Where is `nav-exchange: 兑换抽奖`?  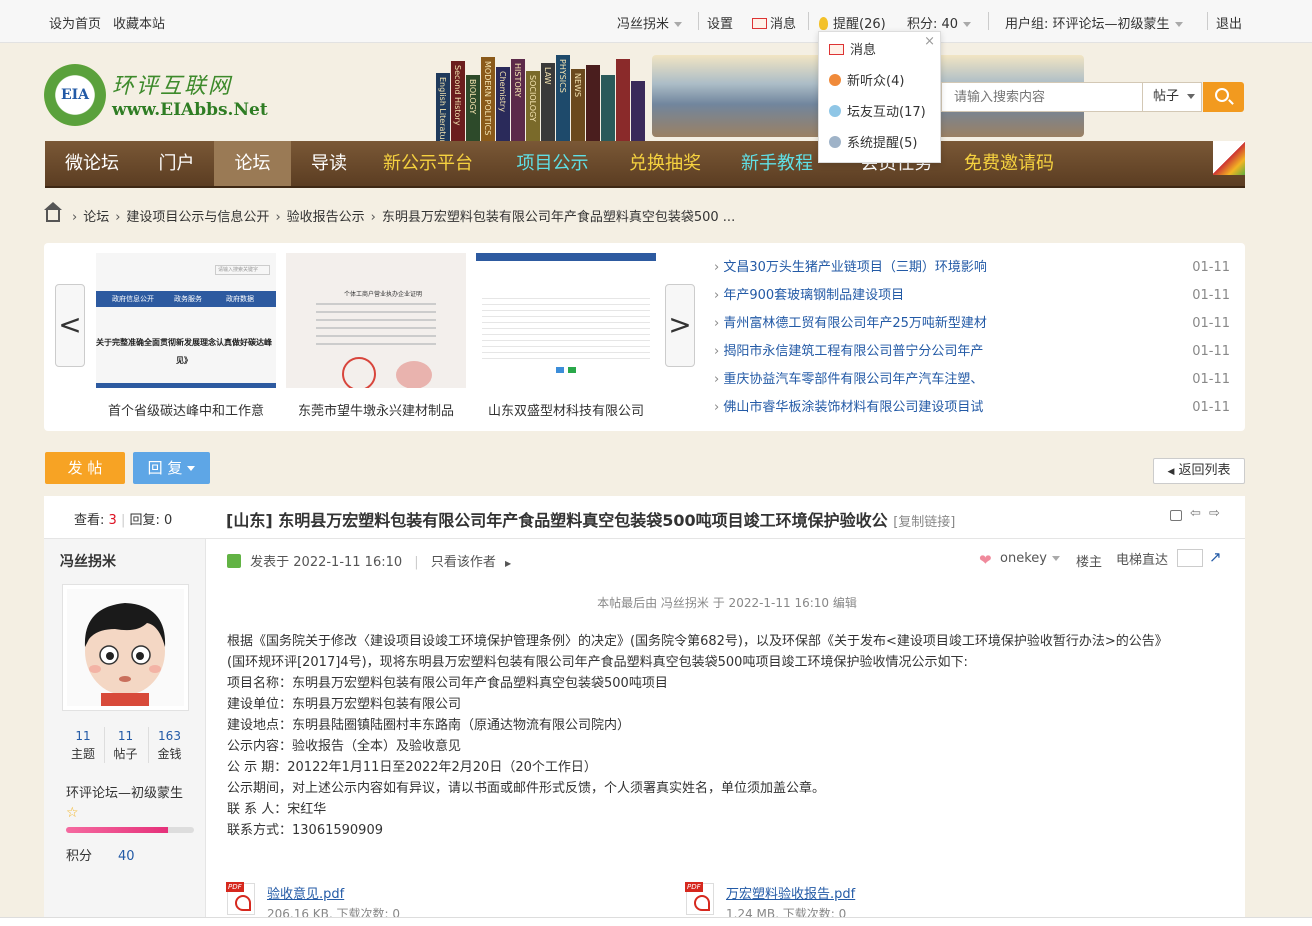
nav-exchange: 兑换抽奖 is located at coordinates (665, 163).